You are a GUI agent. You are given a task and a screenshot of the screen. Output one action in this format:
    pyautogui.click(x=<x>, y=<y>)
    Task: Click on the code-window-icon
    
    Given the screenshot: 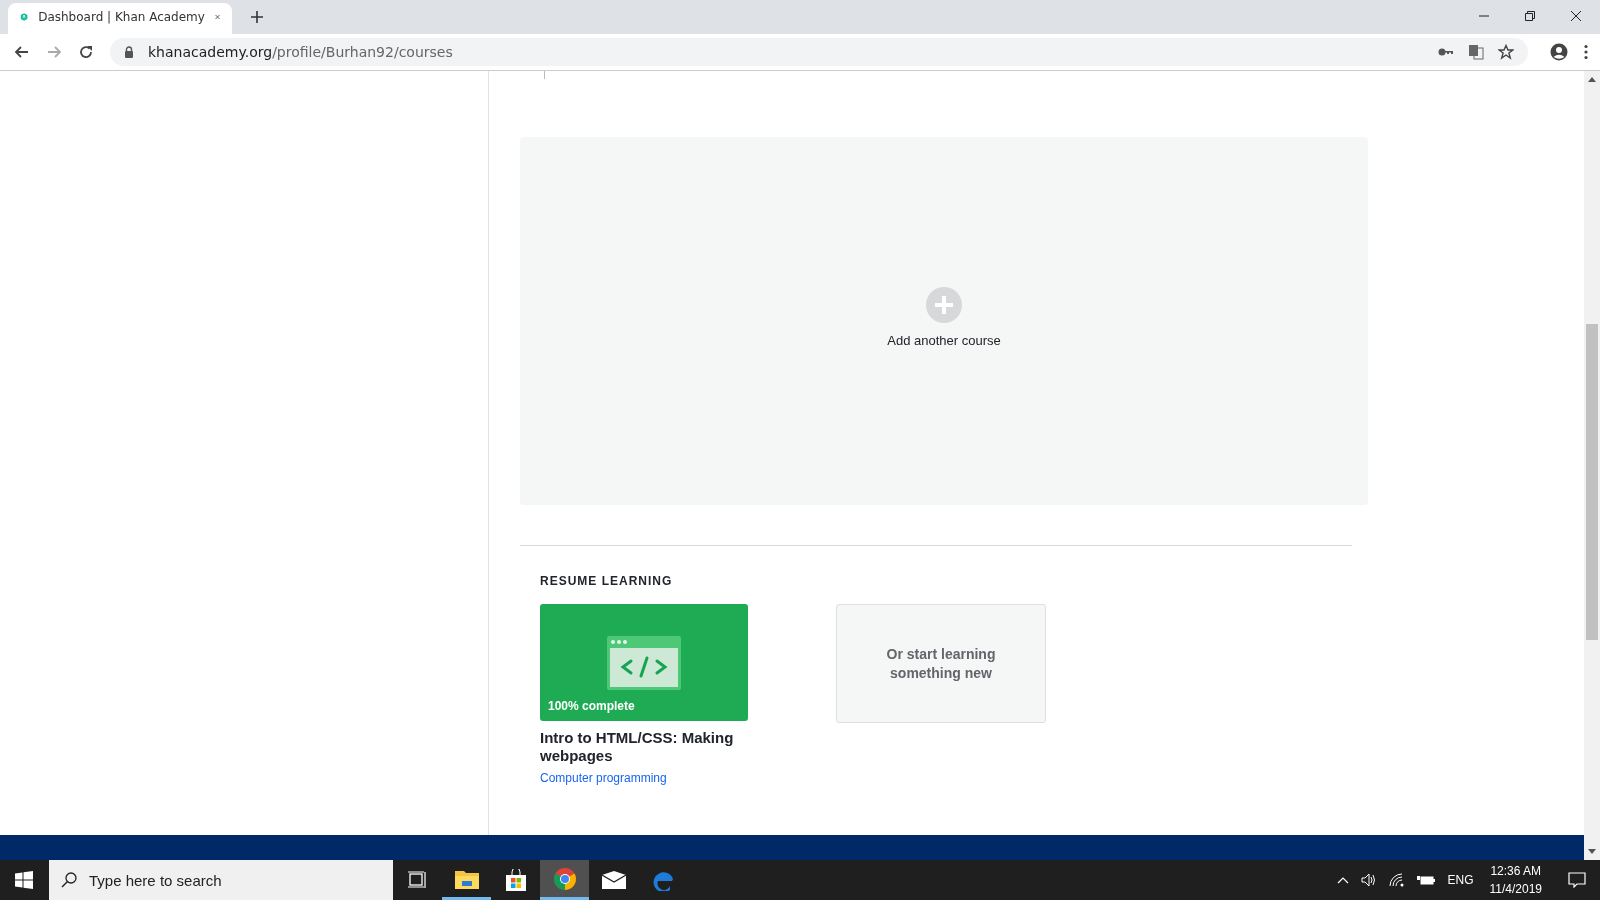 What is the action you would take?
    pyautogui.click(x=644, y=663)
    